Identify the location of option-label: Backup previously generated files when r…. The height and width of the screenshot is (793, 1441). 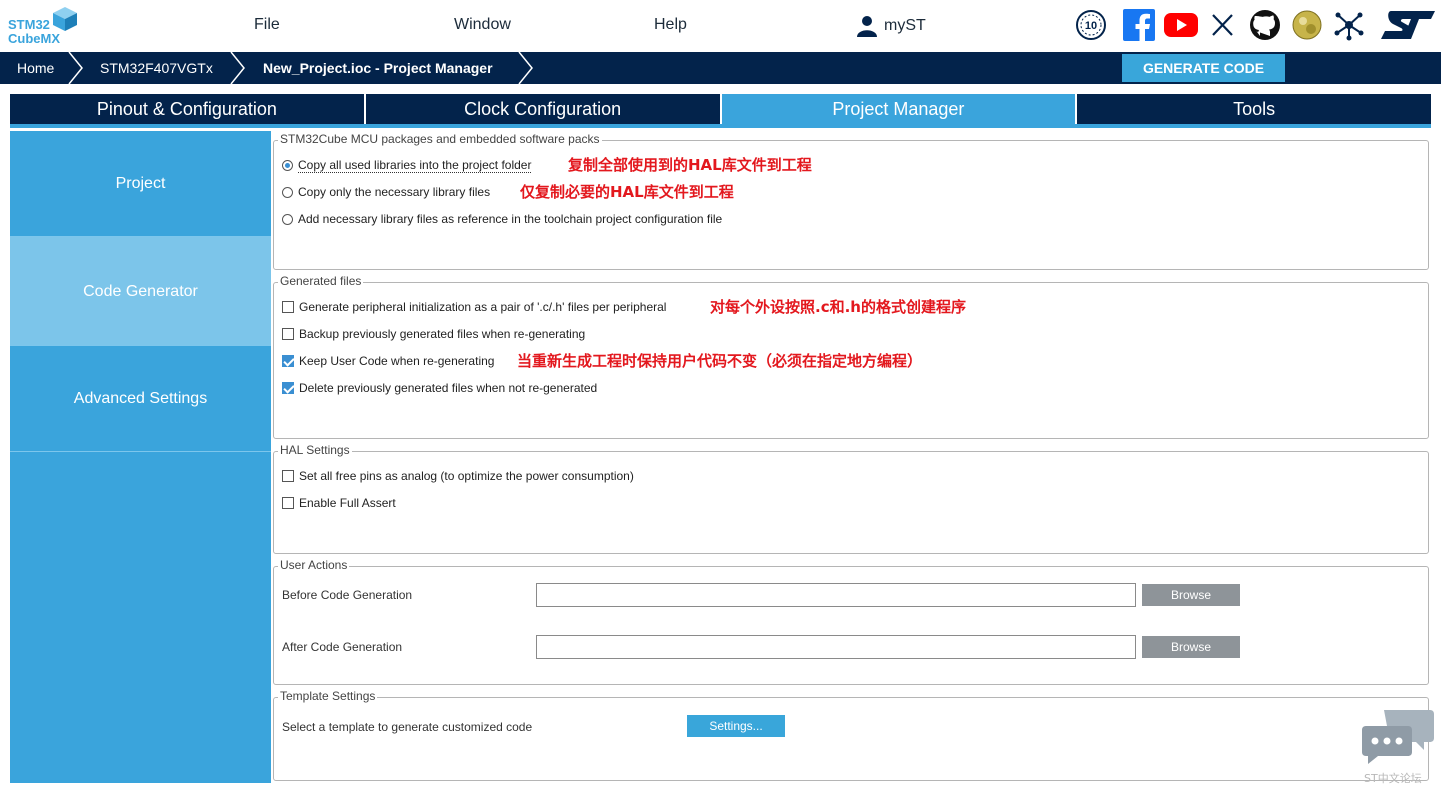
(442, 334).